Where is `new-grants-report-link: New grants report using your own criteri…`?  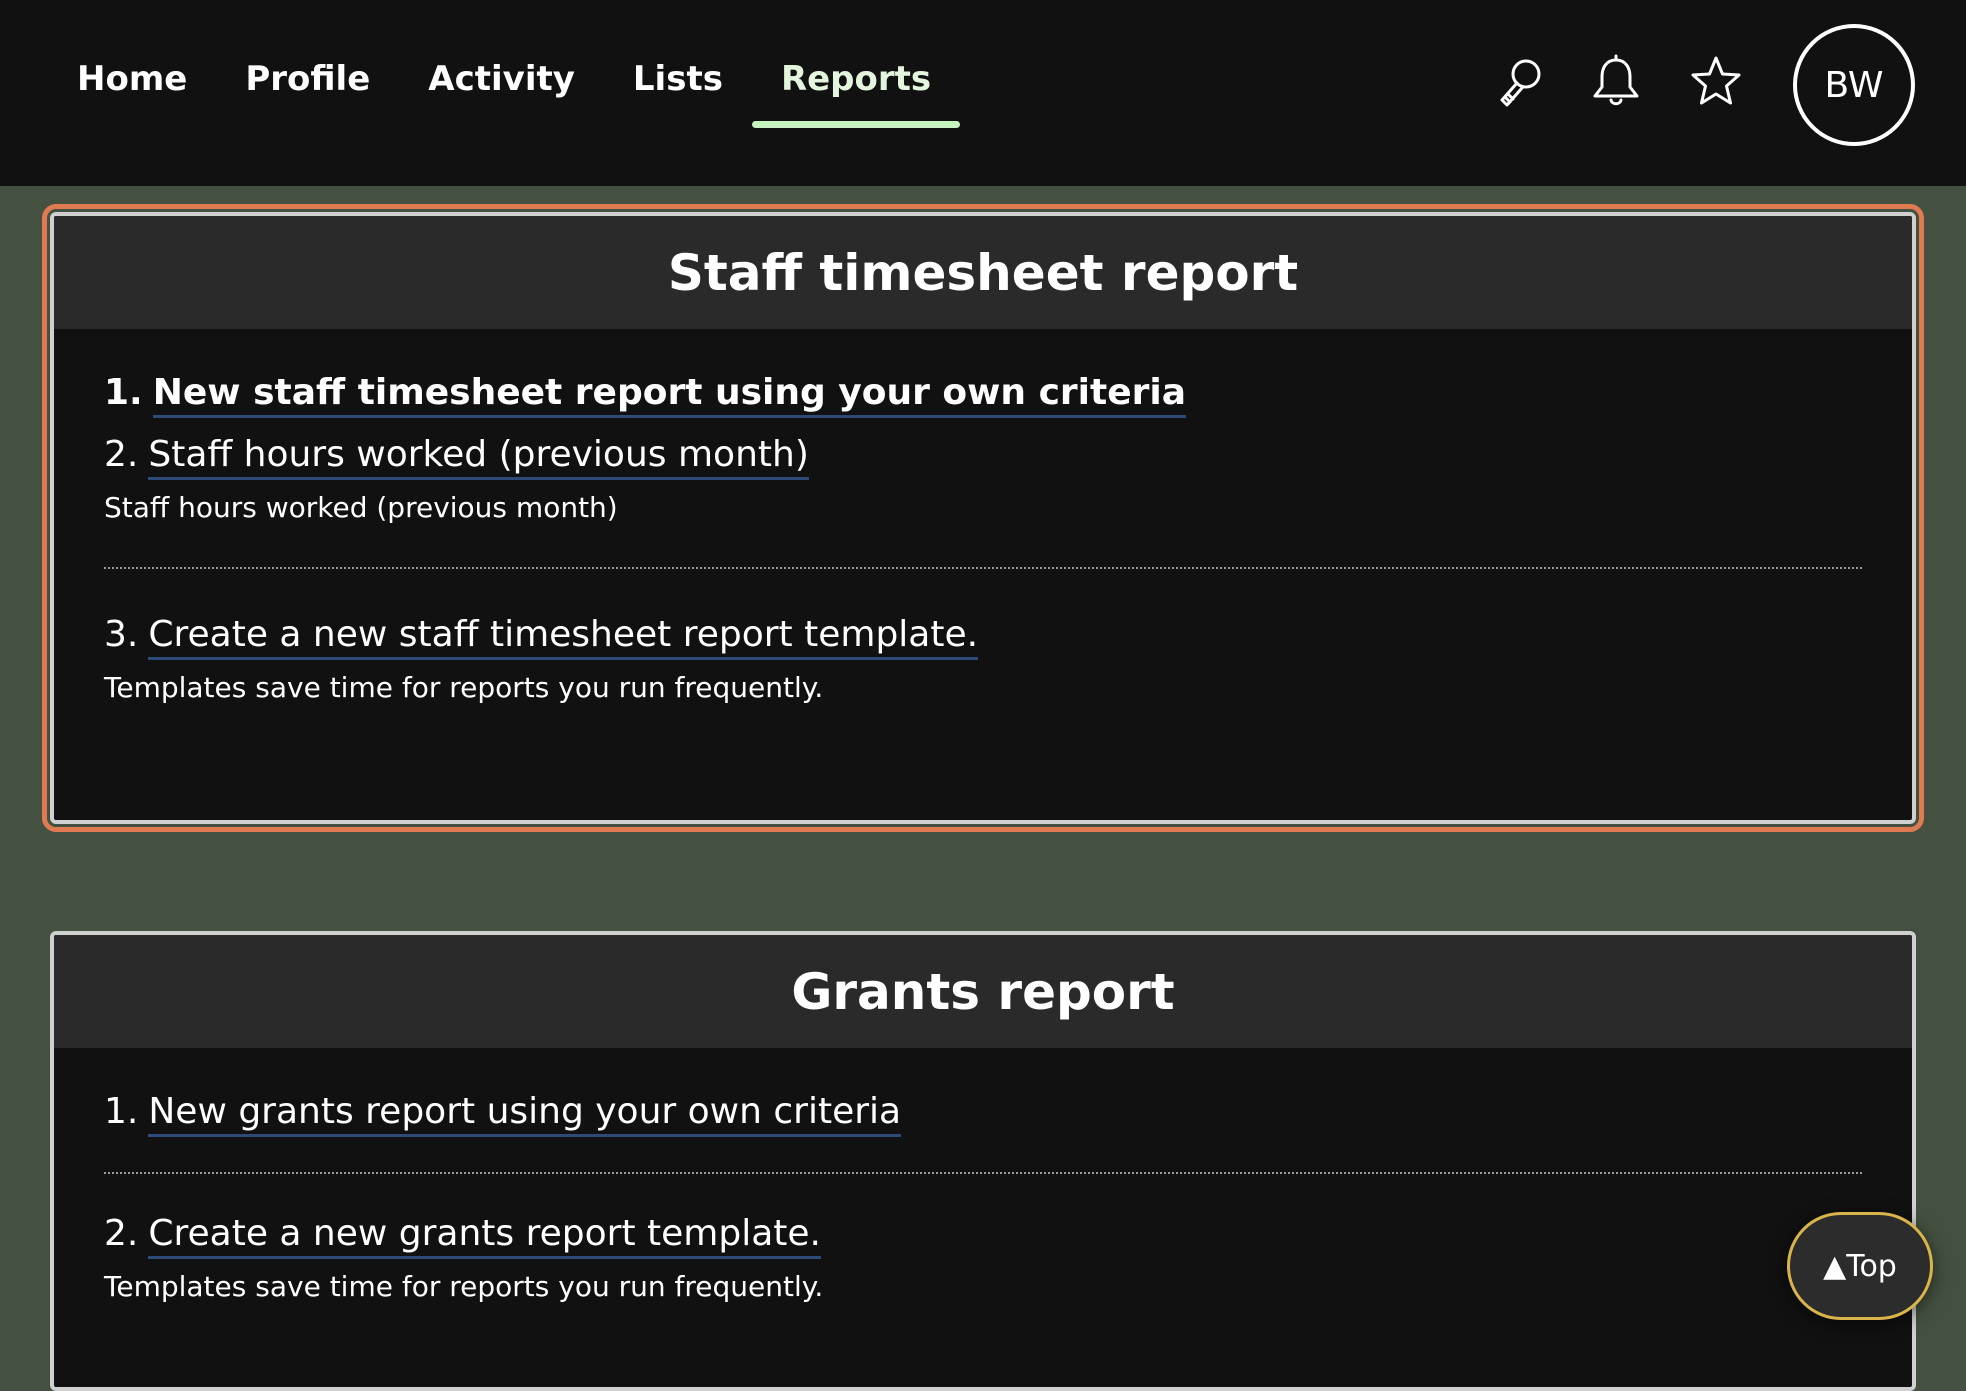
new-grants-report-link: New grants report using your own criteri… is located at coordinates (525, 1114).